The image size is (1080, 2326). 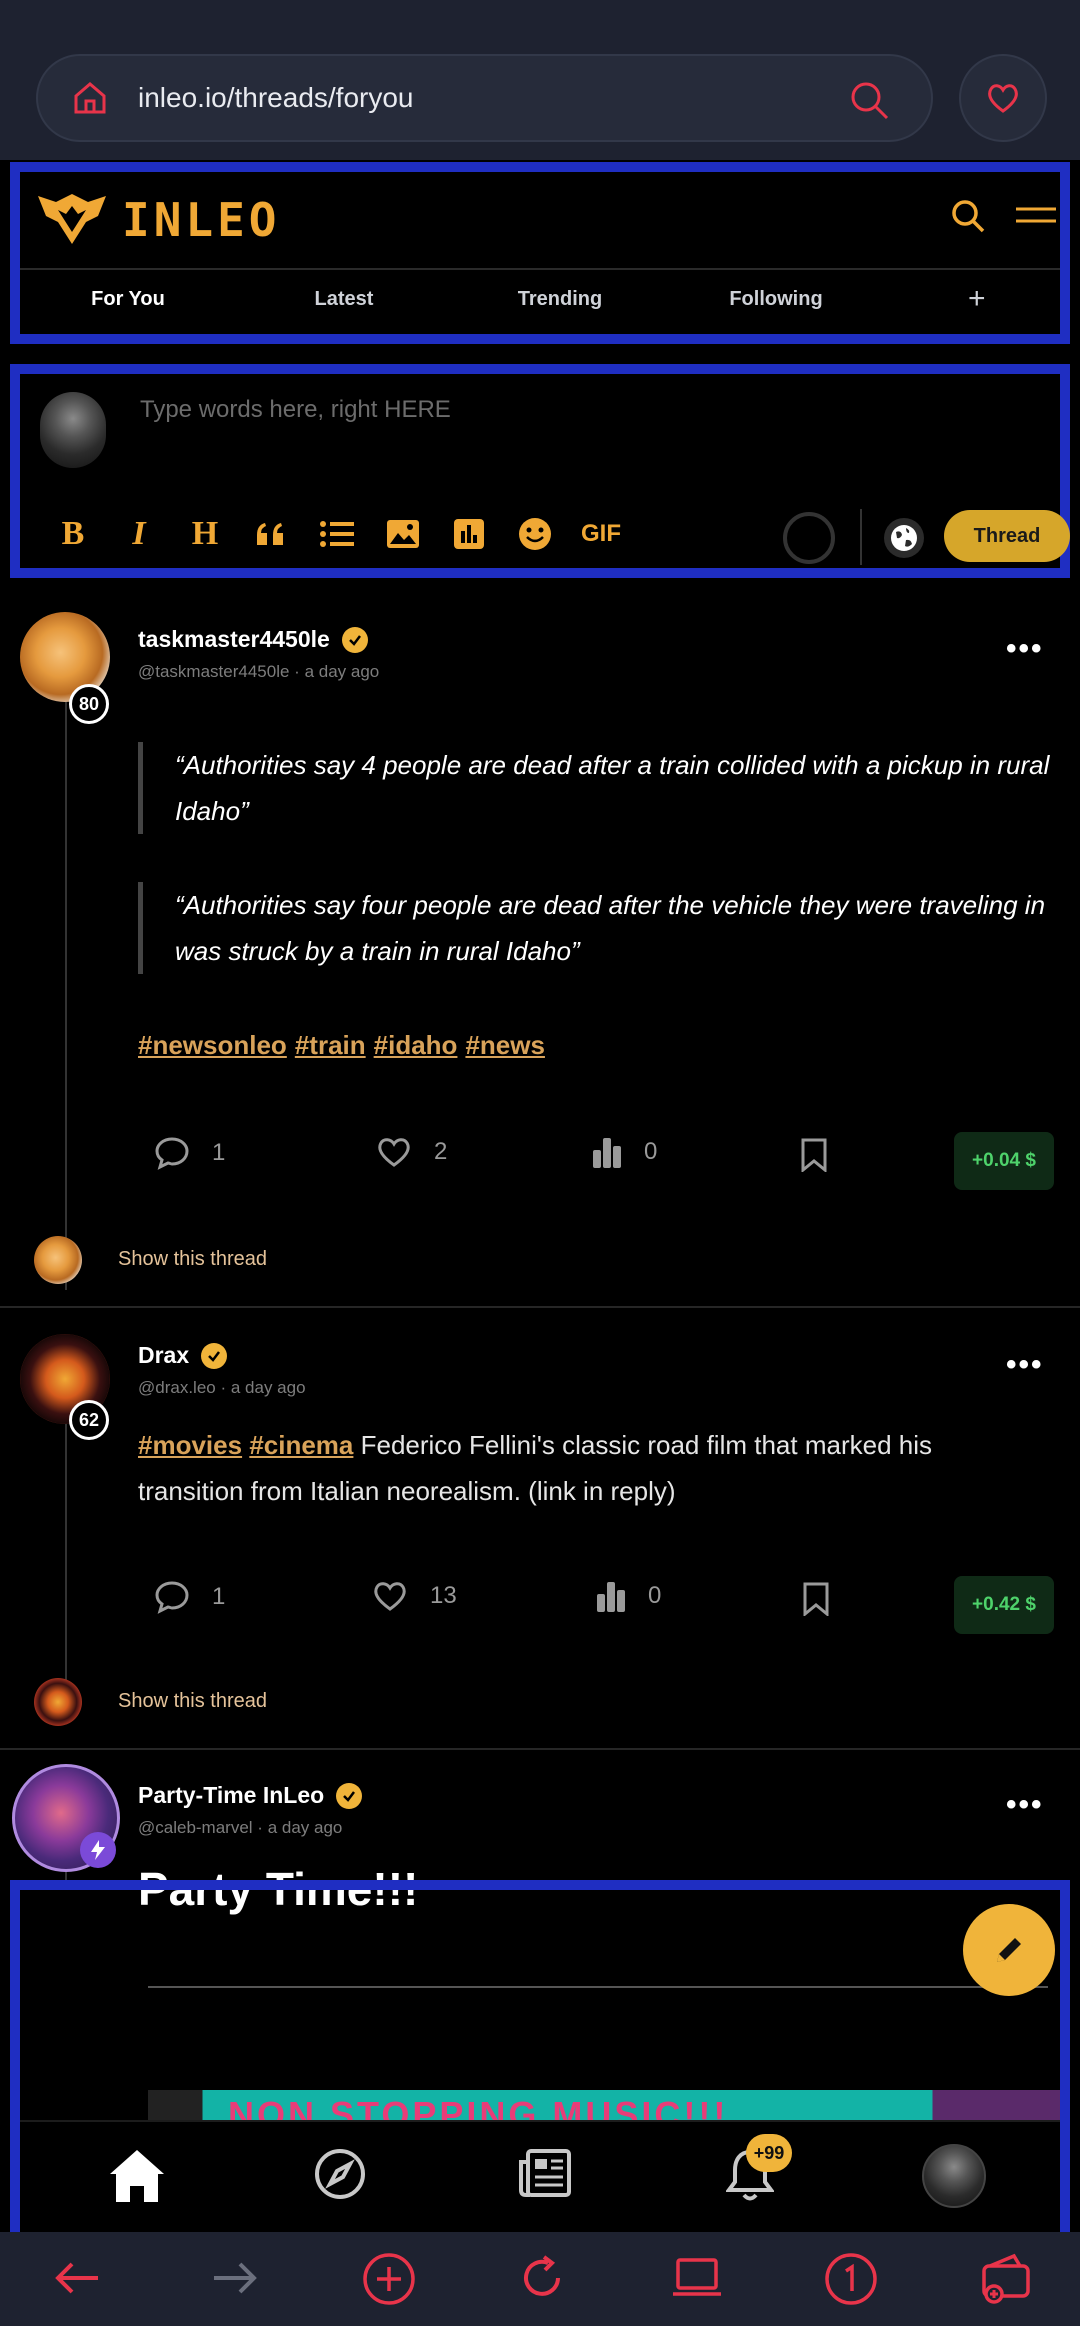 What do you see at coordinates (205, 534) in the screenshot?
I see `heading-button: H` at bounding box center [205, 534].